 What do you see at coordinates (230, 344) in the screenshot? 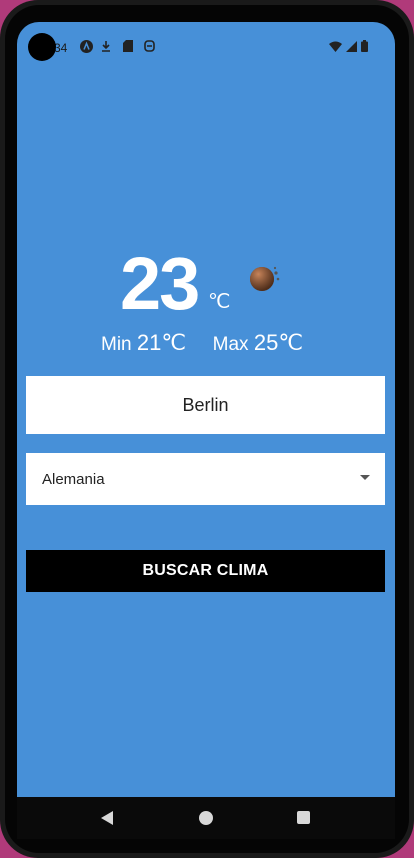
I see `max-label: Max` at bounding box center [230, 344].